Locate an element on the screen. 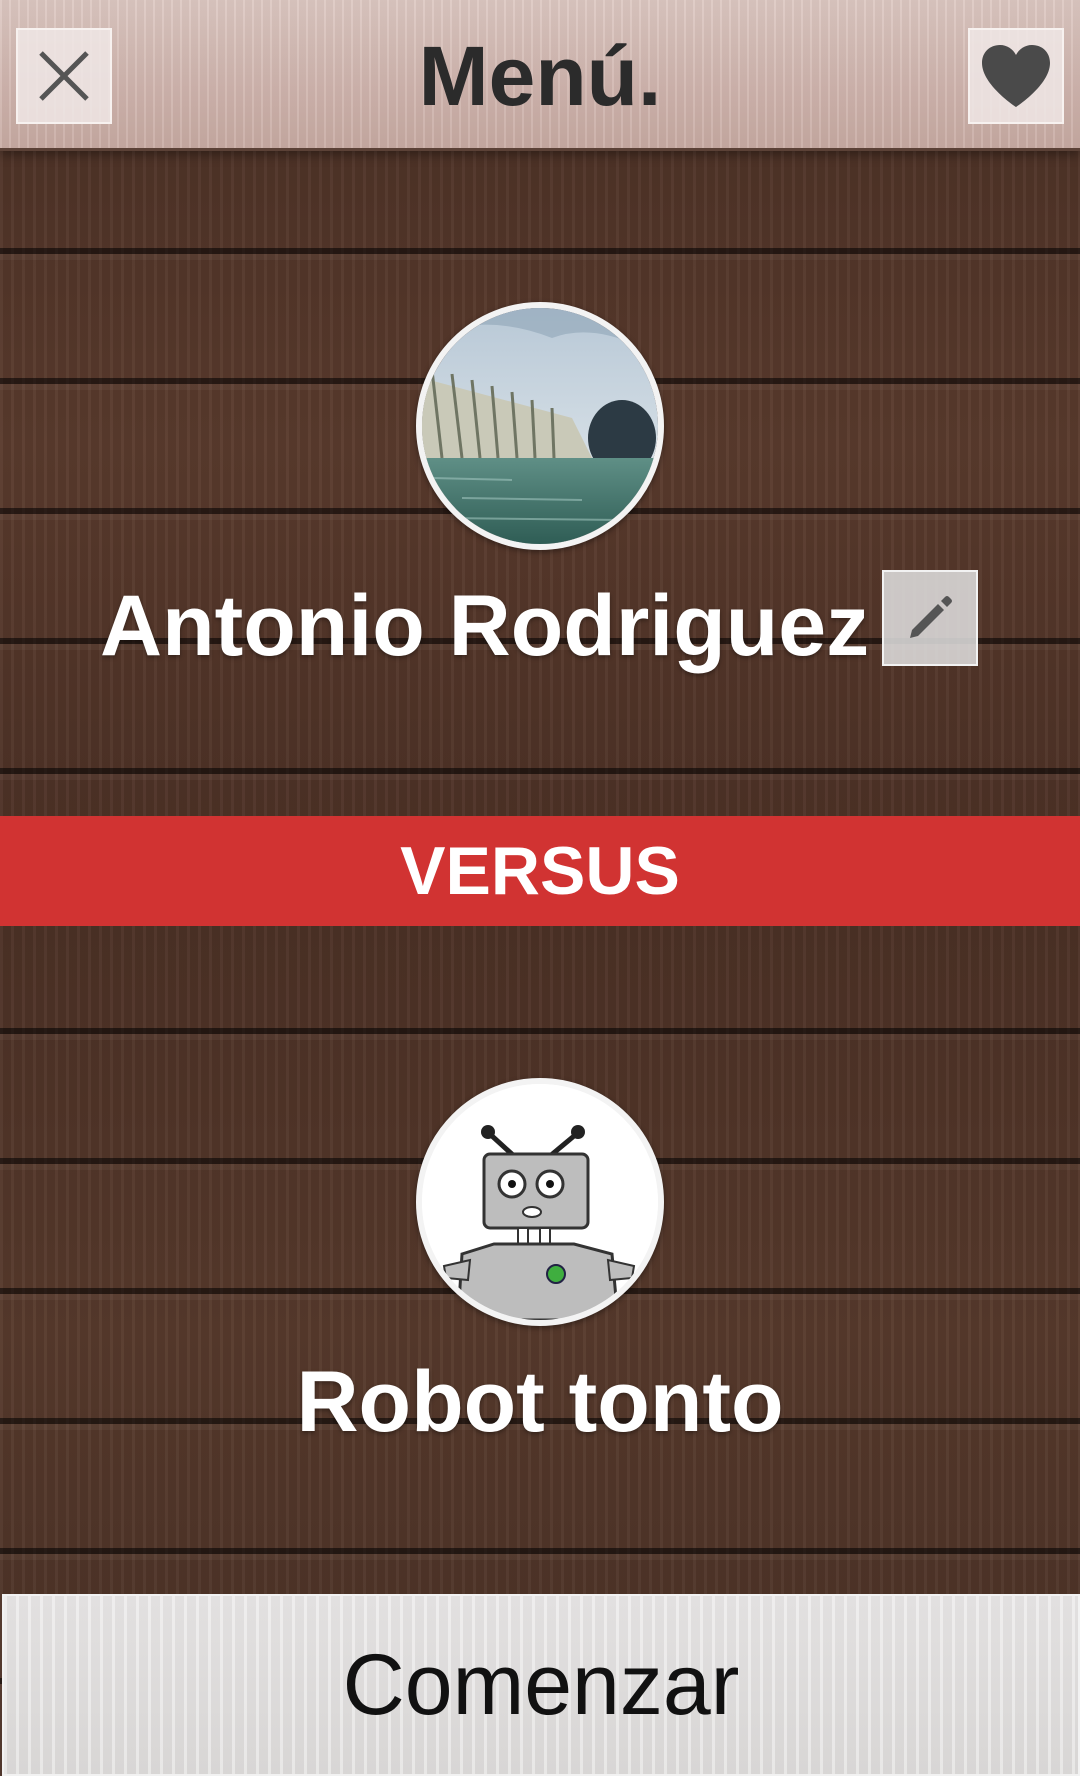 The height and width of the screenshot is (1776, 1080). pencil-icon is located at coordinates (931, 617).